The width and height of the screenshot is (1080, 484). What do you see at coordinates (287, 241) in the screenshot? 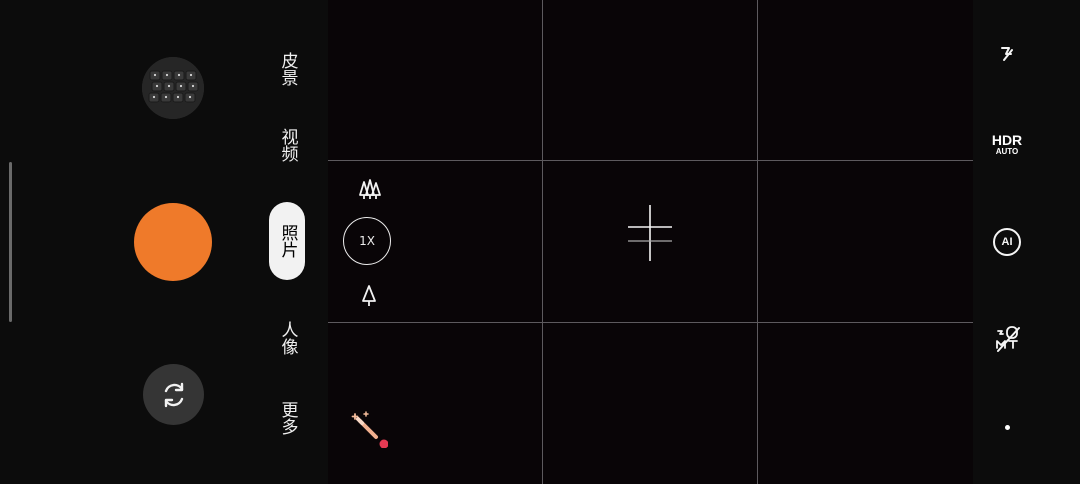
I see `mode-photo: 照片` at bounding box center [287, 241].